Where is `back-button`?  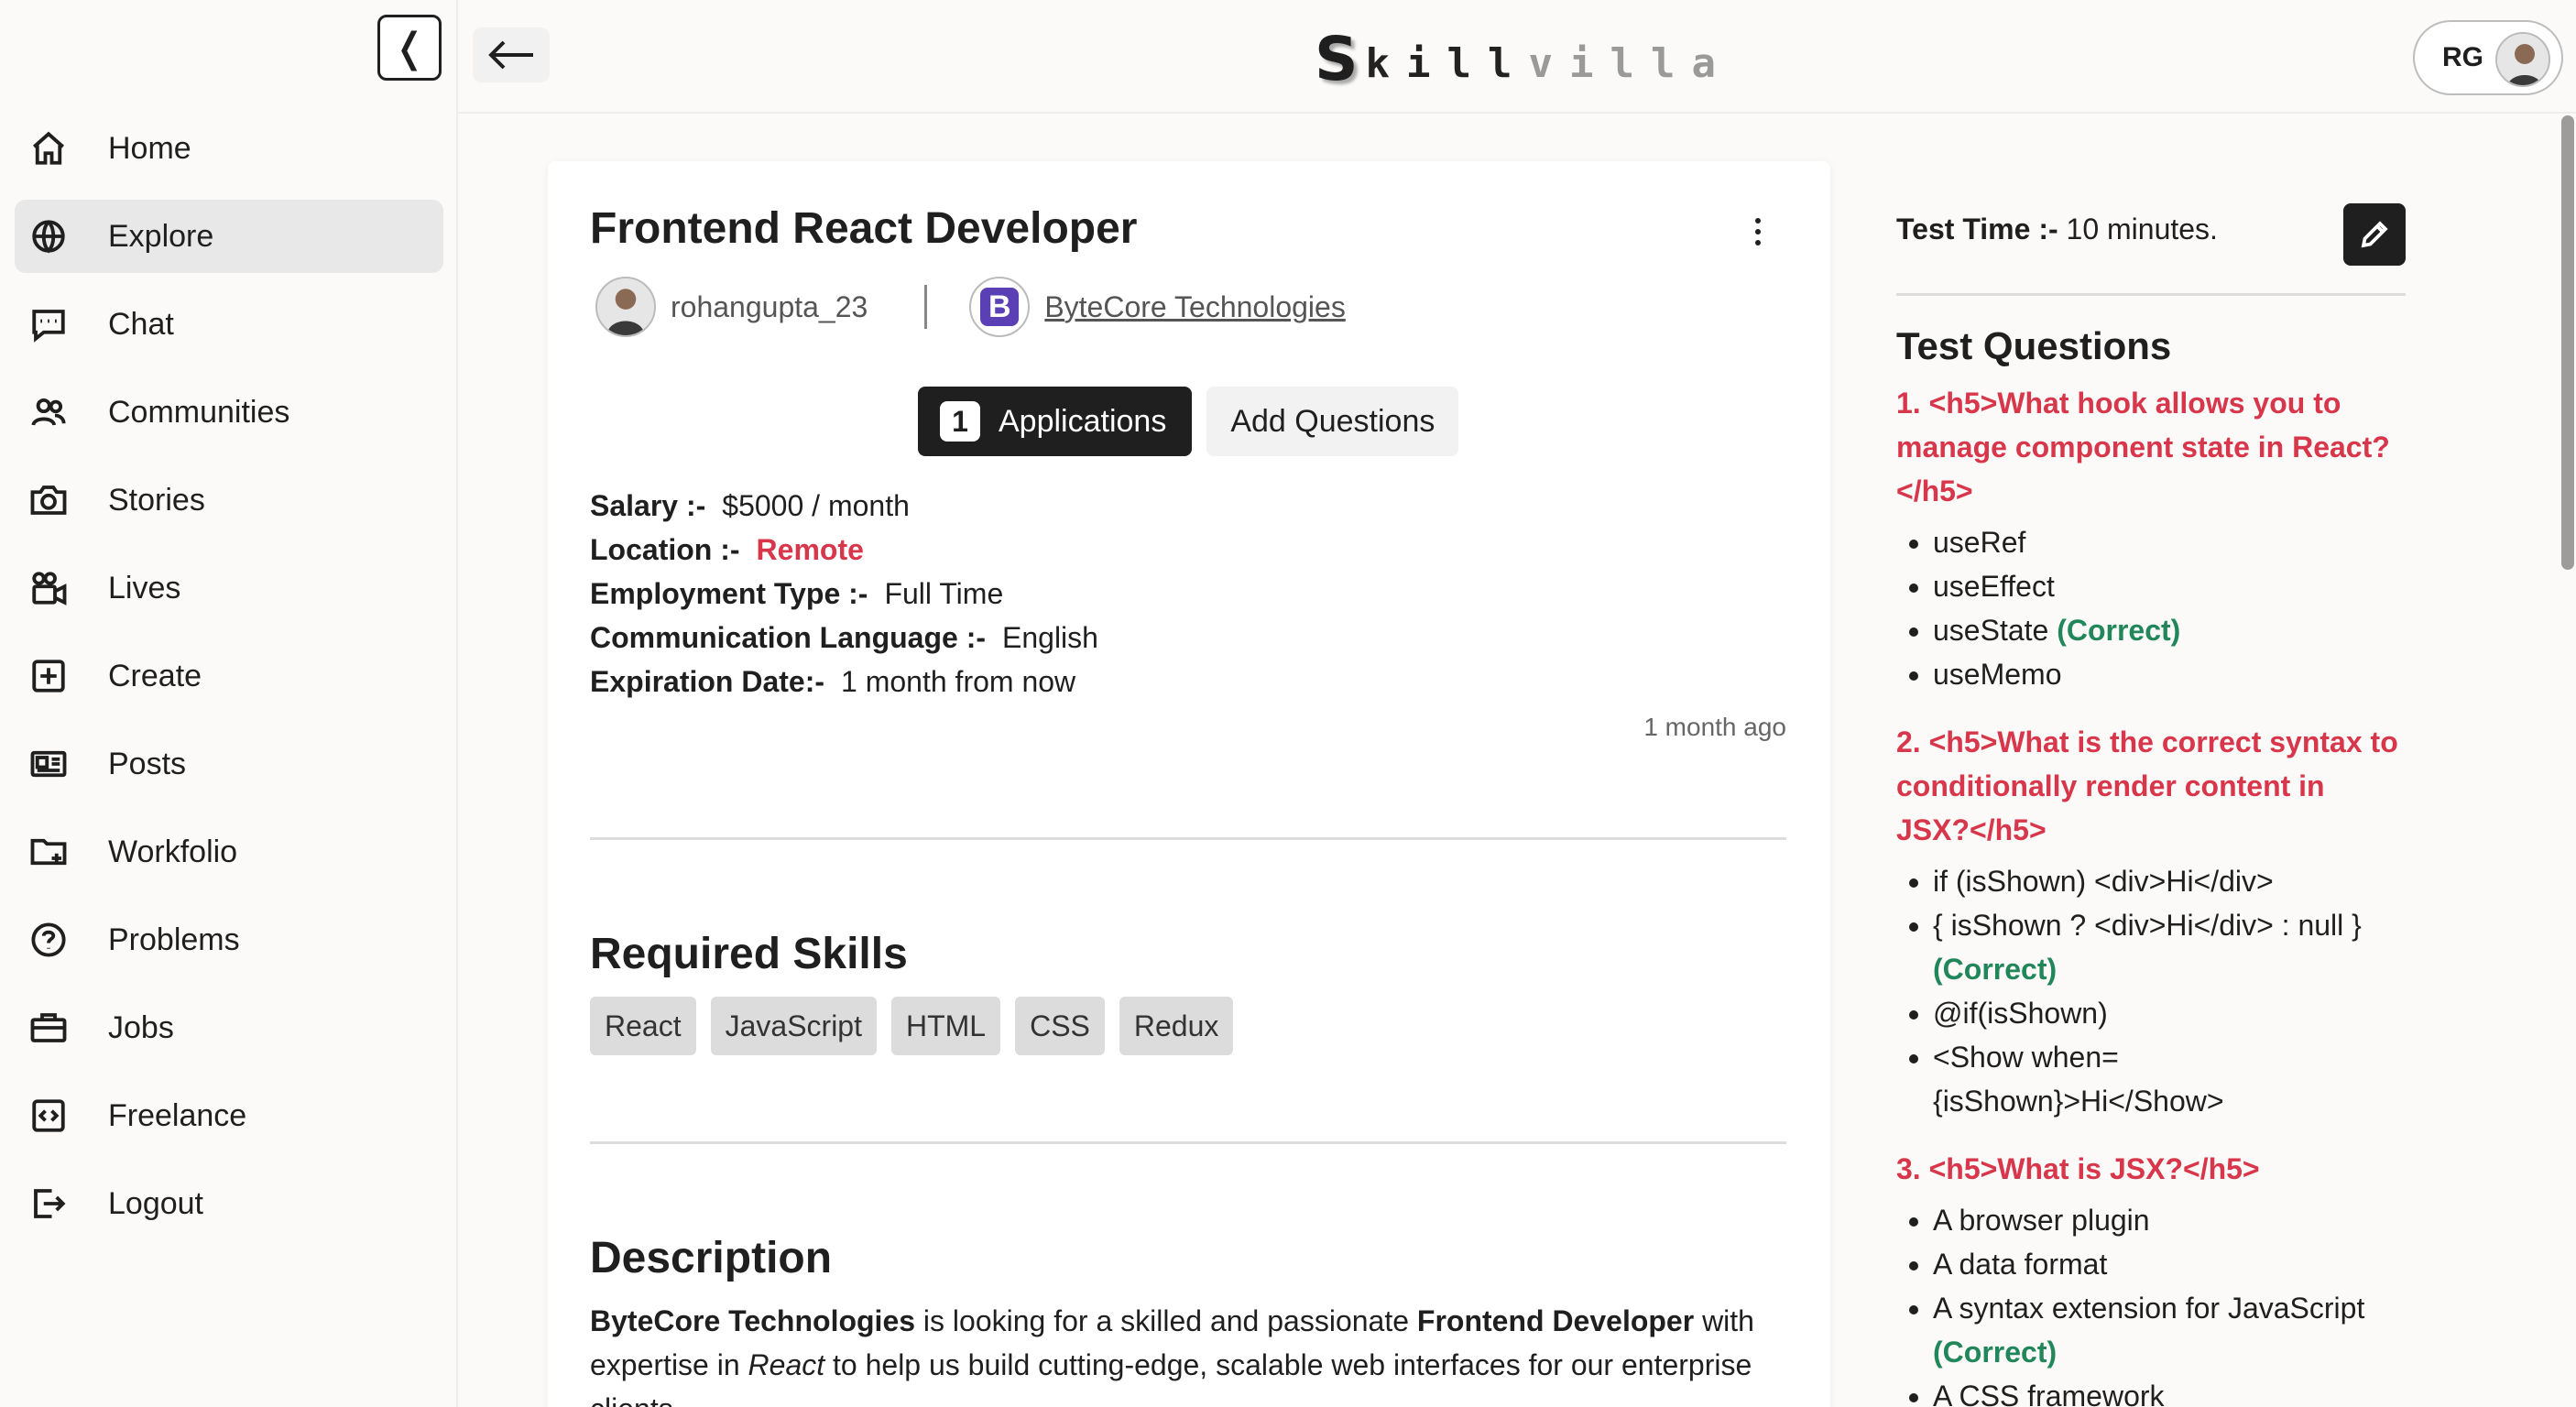
back-button is located at coordinates (512, 54).